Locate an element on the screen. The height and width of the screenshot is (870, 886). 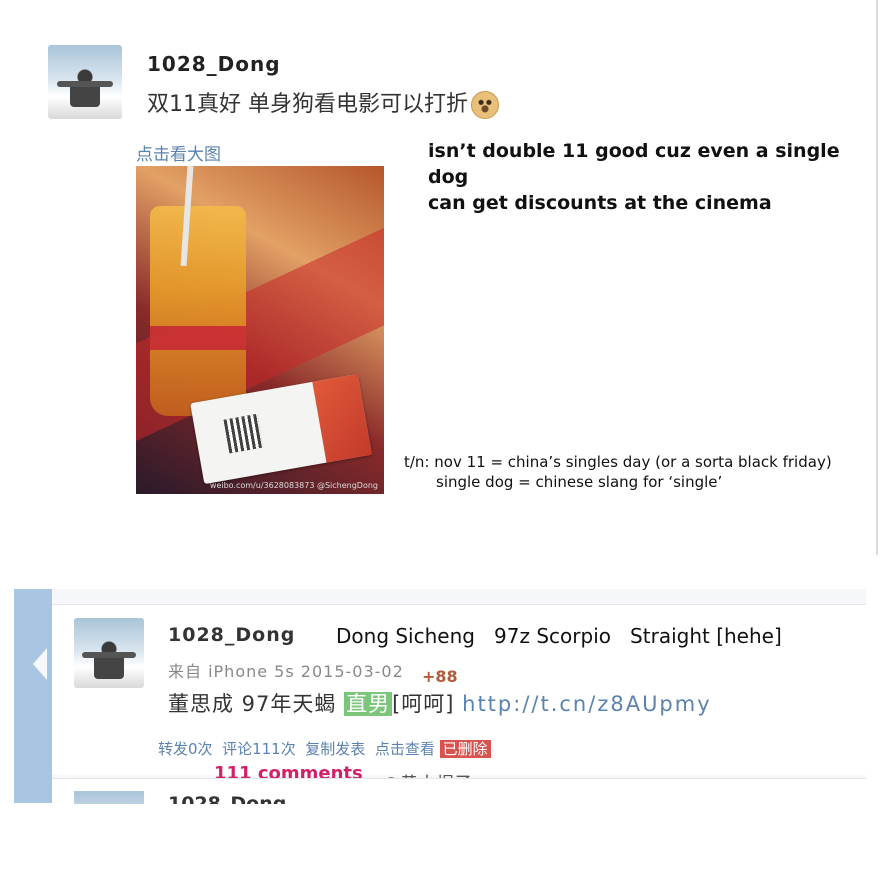
post-meta: 来自 iPhone 5s 2015-03-02 is located at coordinates (286, 670).